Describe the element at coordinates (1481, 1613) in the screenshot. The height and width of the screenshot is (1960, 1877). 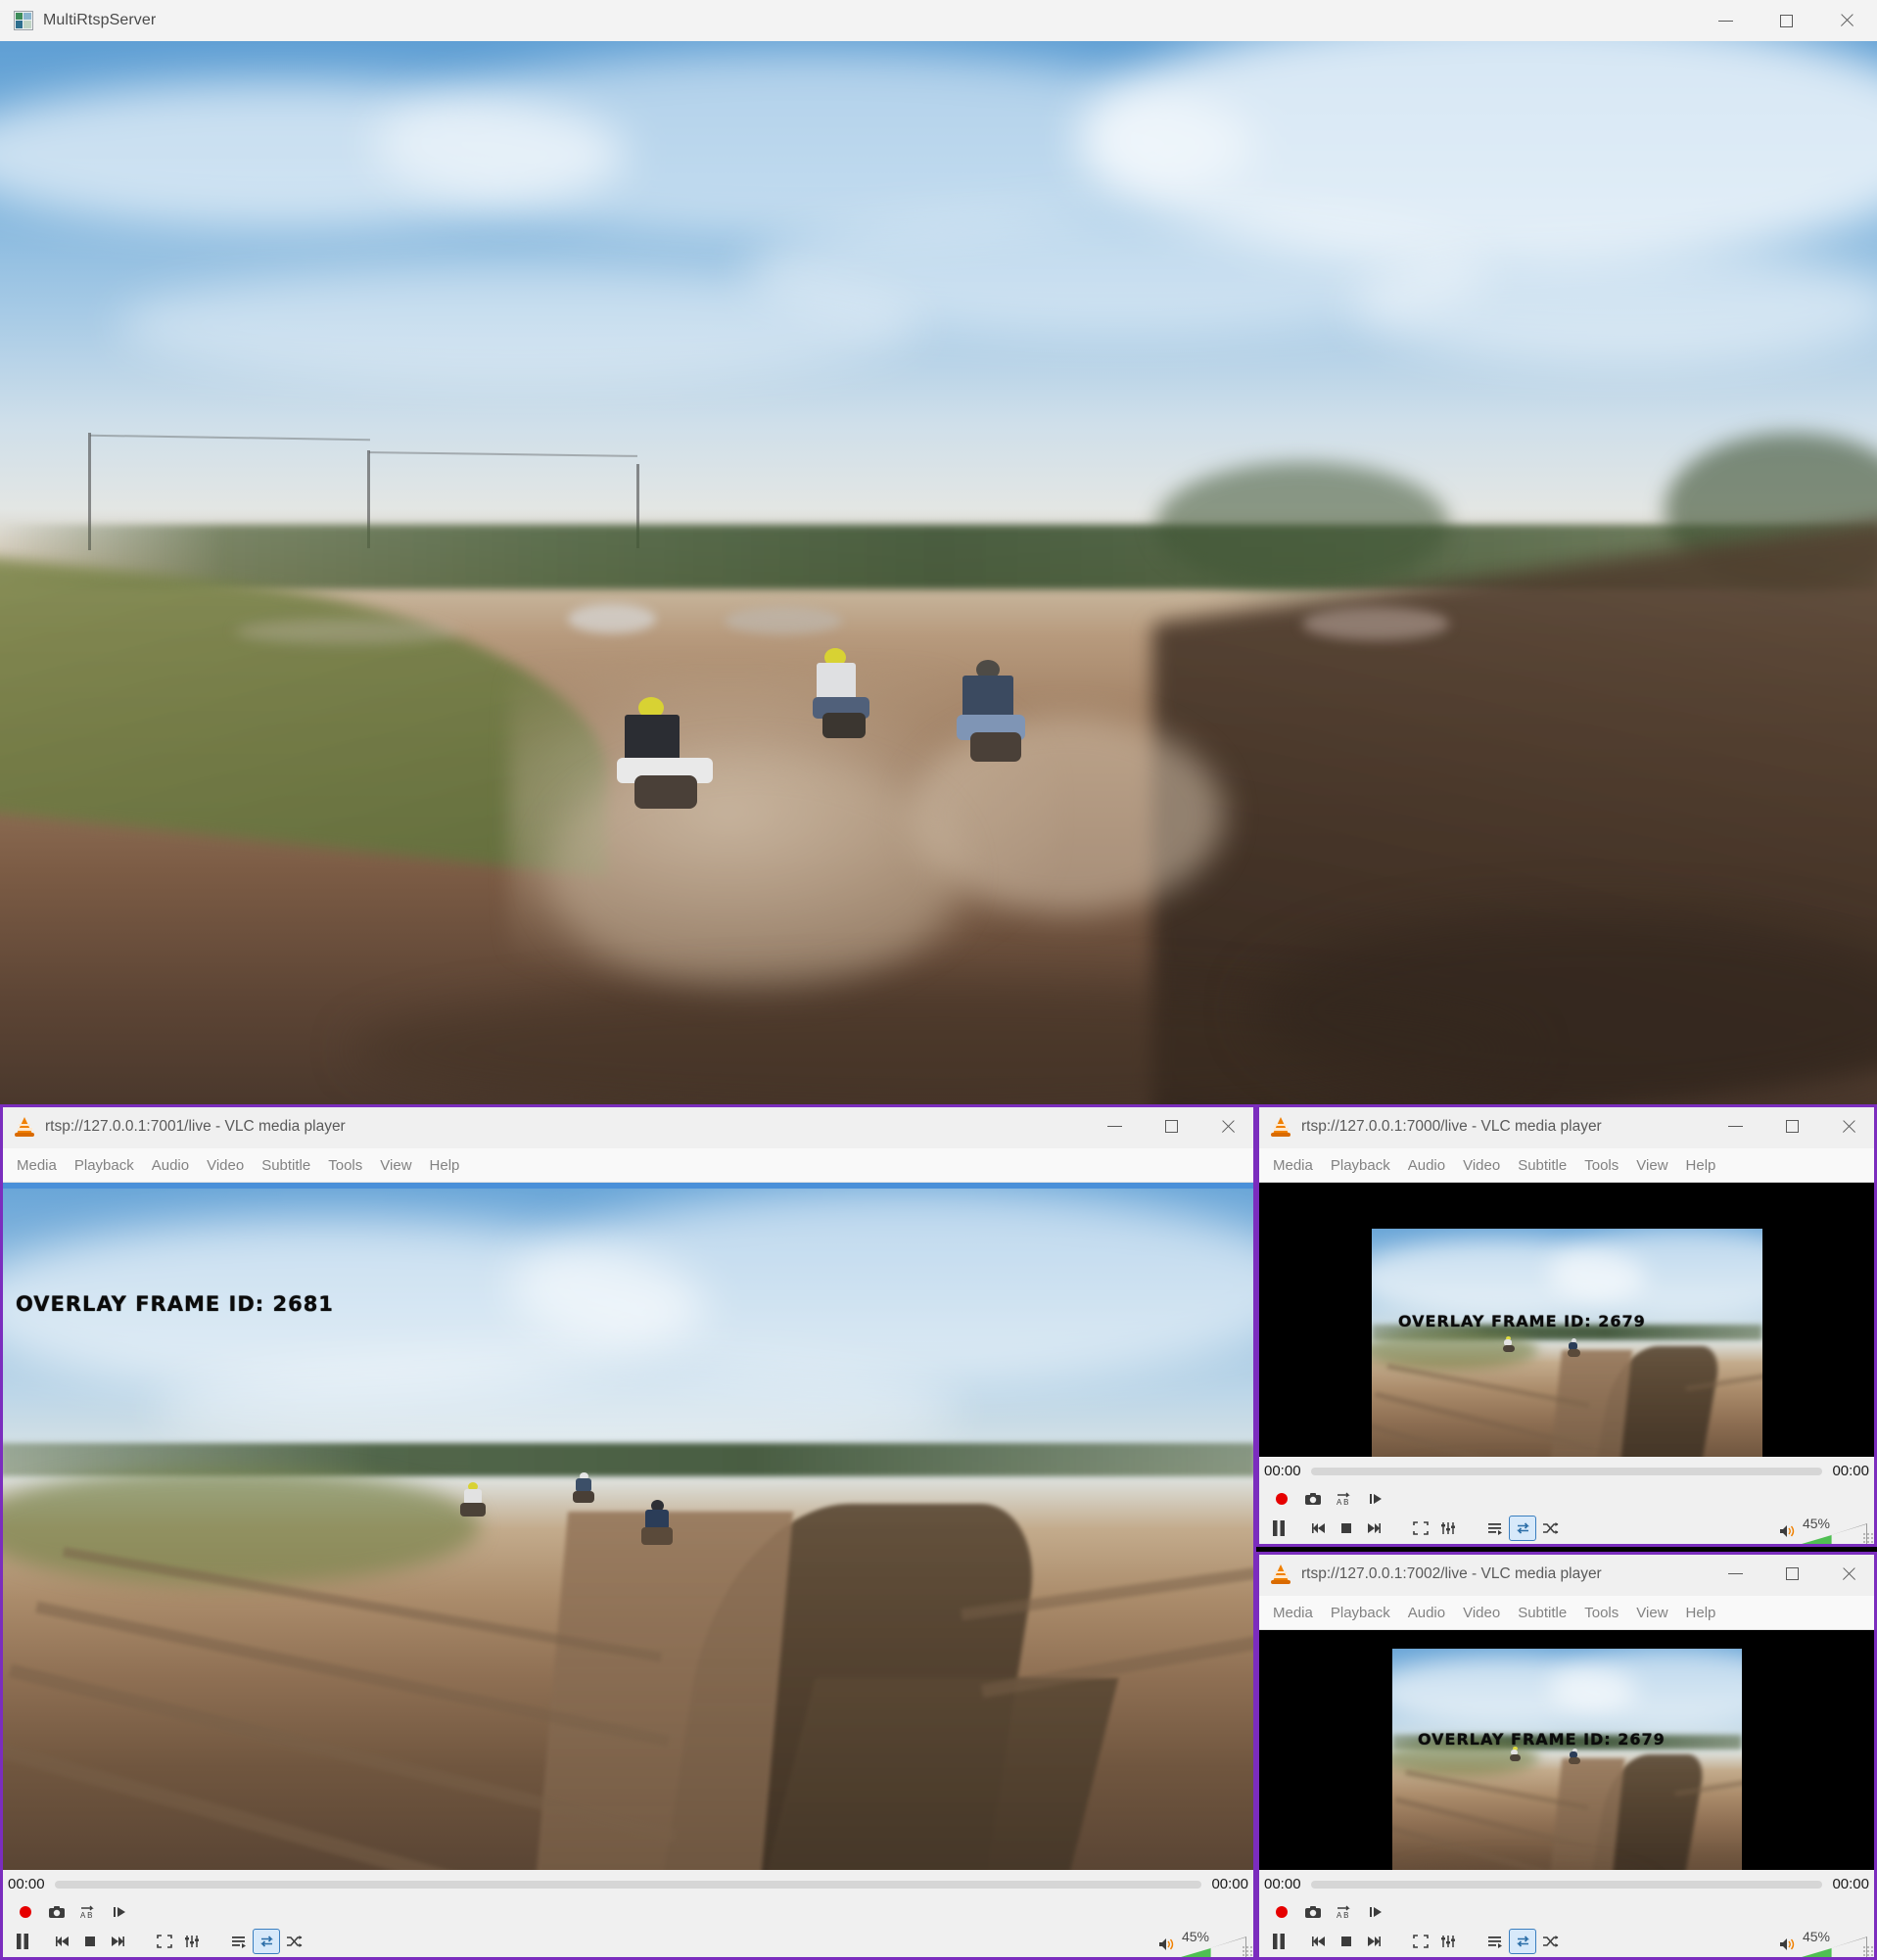
I see `vlc-7002-menu-video: Video` at that location.